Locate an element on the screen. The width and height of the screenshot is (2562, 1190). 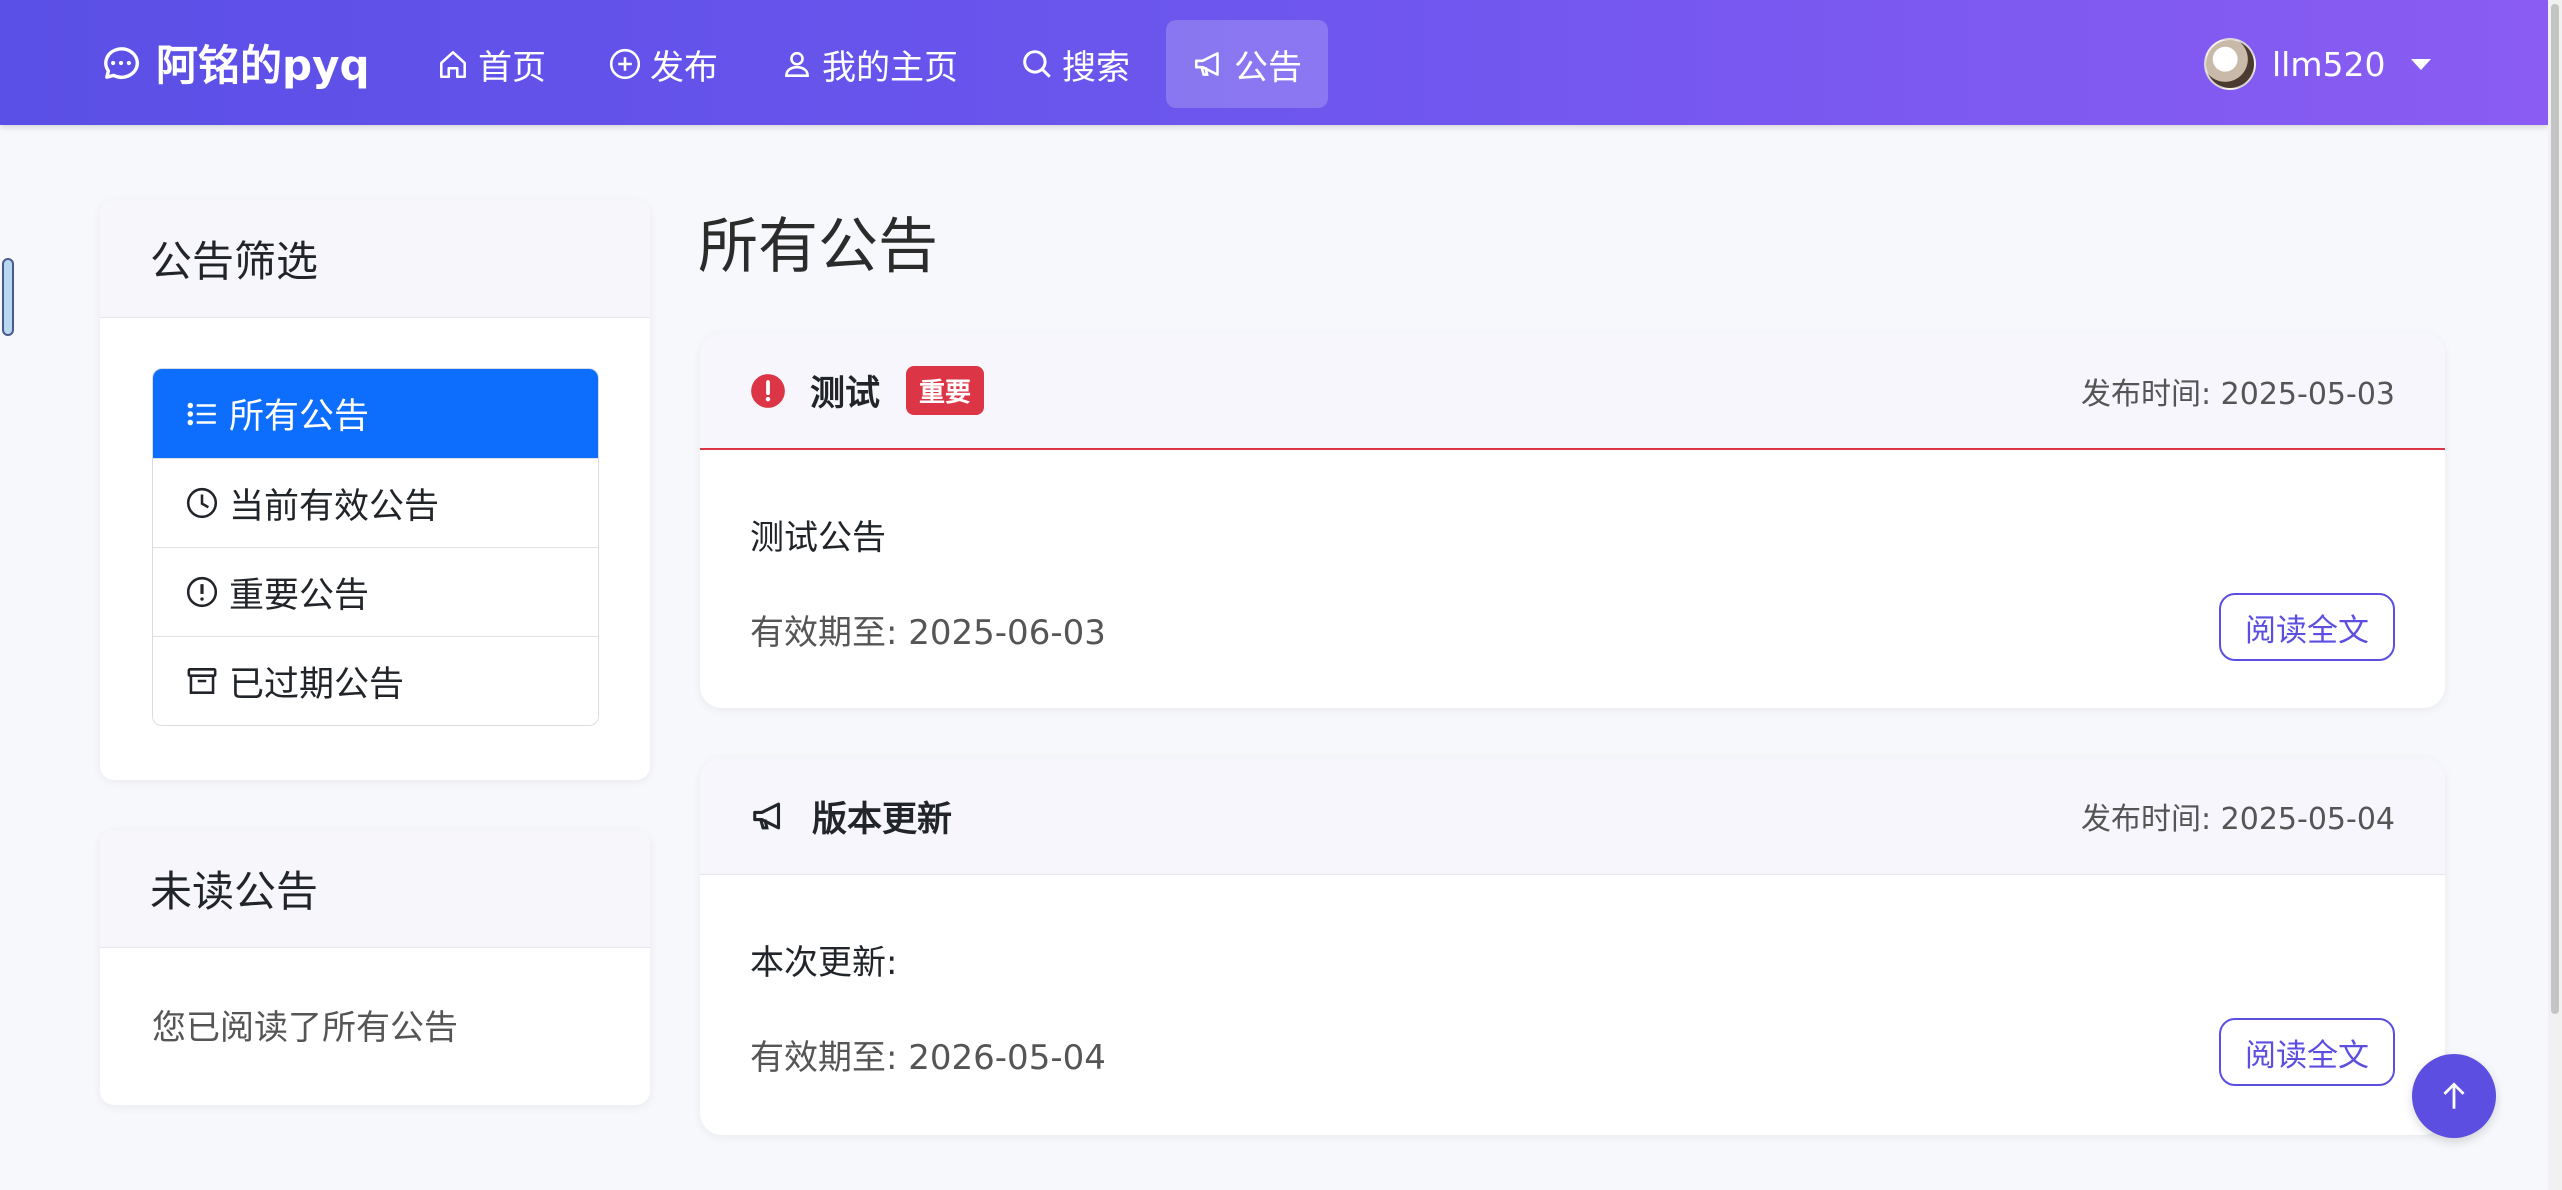
announcement-time: 发布时间: 2025-05-04 is located at coordinates (2238, 819).